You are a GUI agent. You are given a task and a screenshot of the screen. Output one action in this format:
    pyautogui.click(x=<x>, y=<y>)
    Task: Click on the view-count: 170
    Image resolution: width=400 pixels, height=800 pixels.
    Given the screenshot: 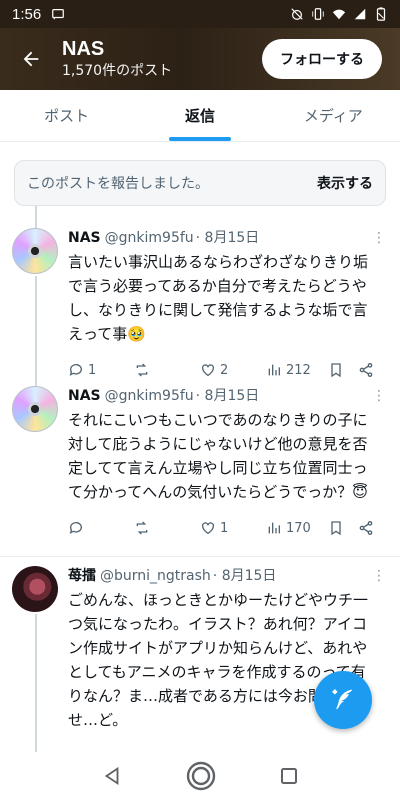 What is the action you would take?
    pyautogui.click(x=298, y=528)
    